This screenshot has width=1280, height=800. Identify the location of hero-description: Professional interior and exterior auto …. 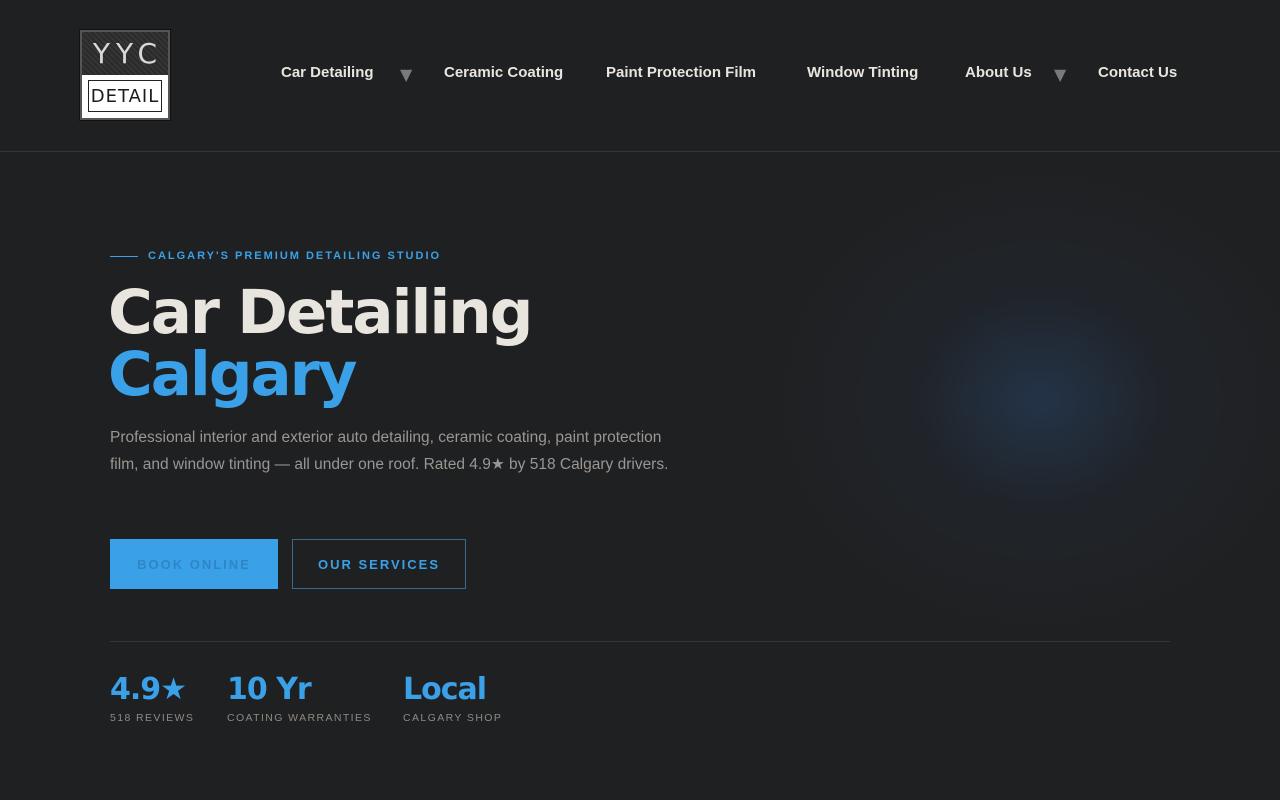
(389, 451).